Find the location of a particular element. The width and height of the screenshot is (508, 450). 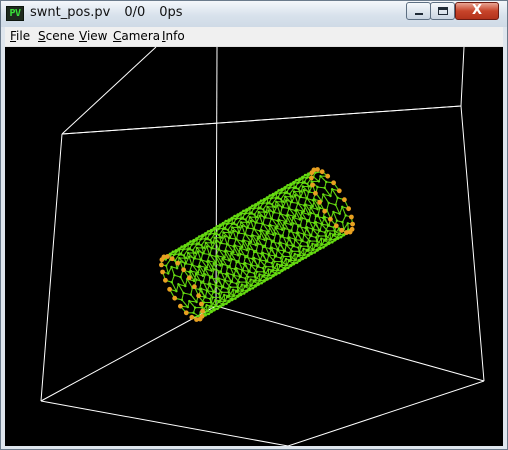

menu-camera: Camera is located at coordinates (136, 36).